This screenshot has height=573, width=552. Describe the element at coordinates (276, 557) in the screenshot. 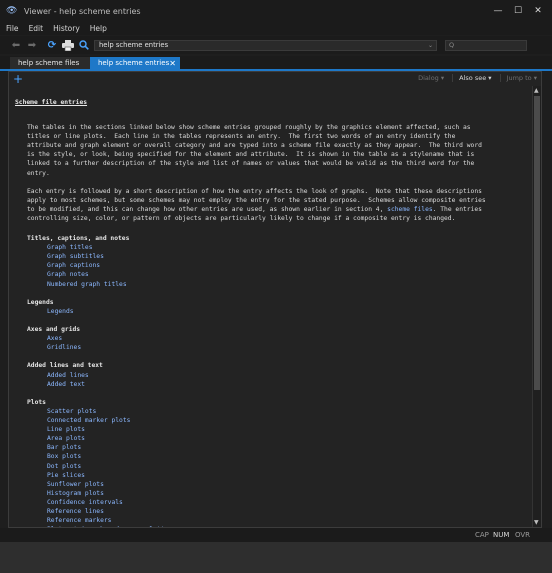

I see `desktop-background` at that location.